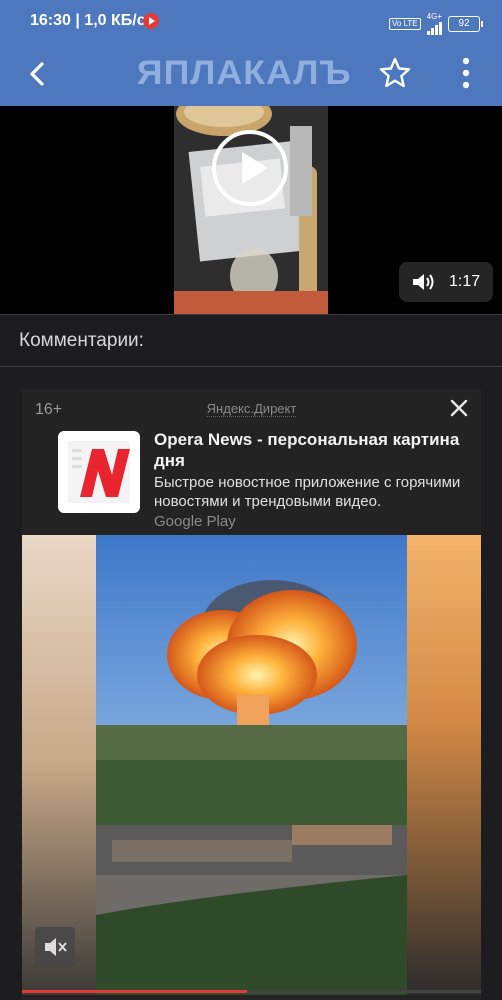 Image resolution: width=502 pixels, height=1000 pixels. I want to click on volume-icon, so click(423, 282).